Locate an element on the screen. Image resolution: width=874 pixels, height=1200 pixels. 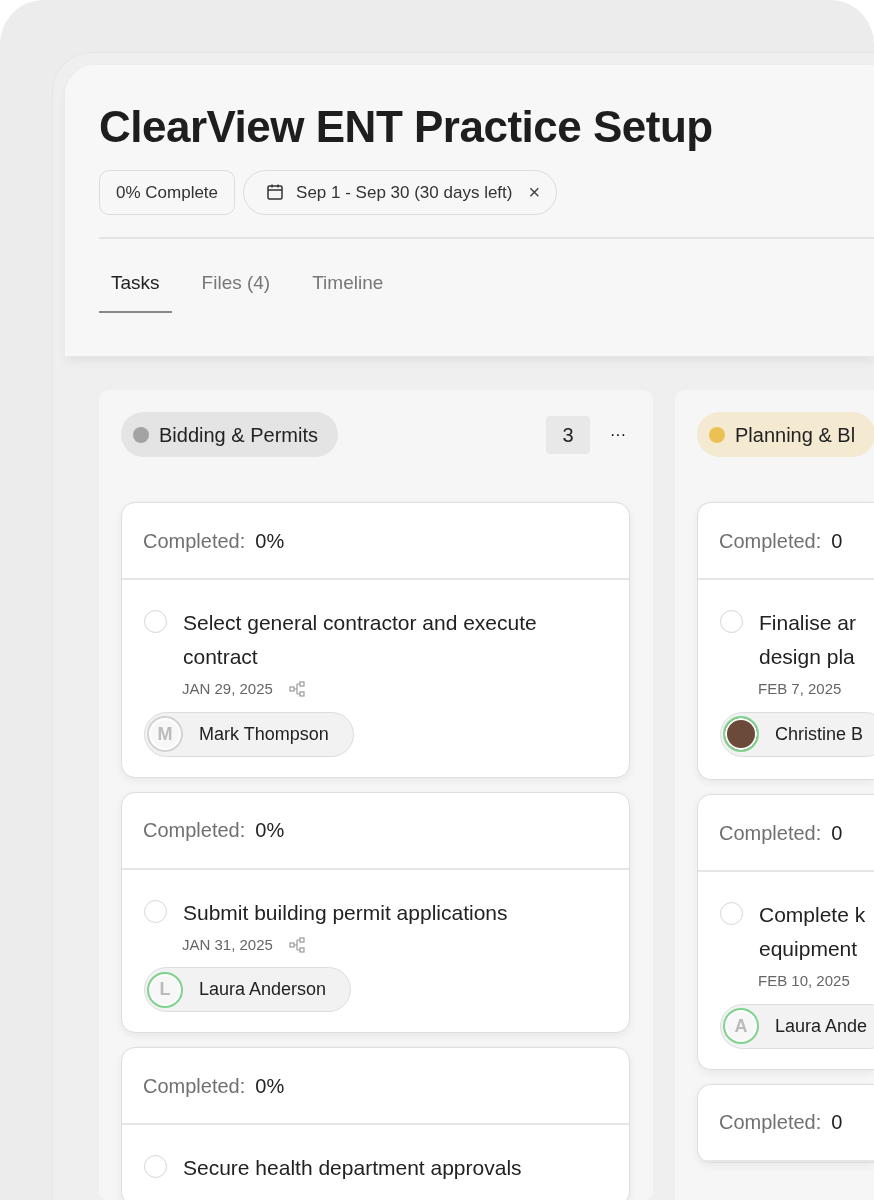
task-title: Secure health department approvals is located at coordinates (352, 1168).